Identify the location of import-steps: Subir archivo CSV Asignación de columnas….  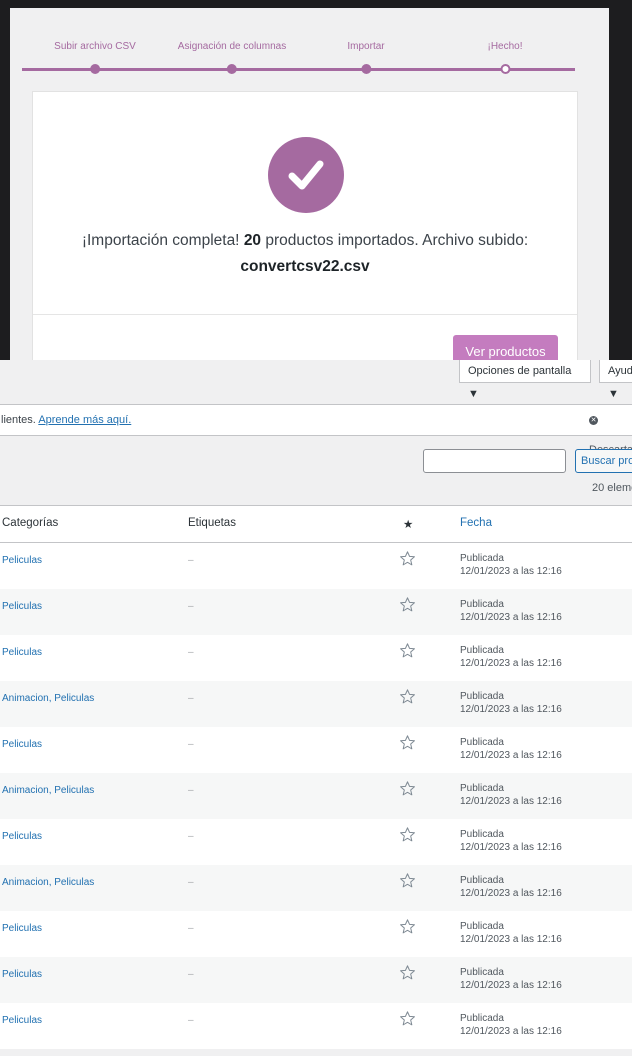
(298, 57).